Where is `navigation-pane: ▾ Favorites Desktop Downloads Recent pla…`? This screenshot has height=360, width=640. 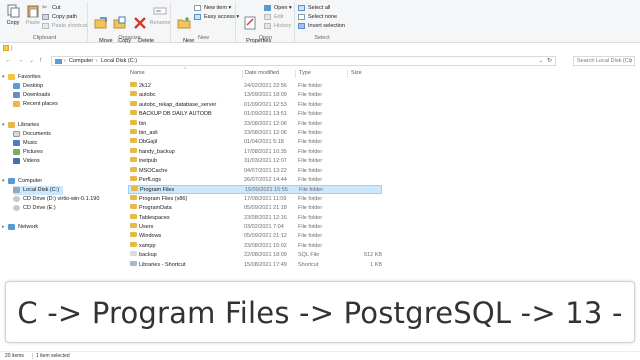 navigation-pane: ▾ Favorites Desktop Downloads Recent pla… is located at coordinates (62, 175).